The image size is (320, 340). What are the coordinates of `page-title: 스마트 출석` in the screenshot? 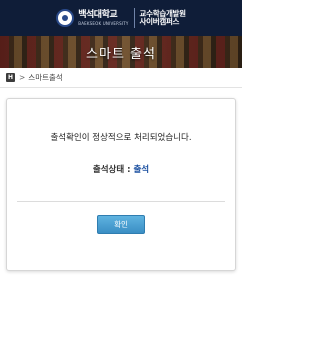 It's located at (121, 54).